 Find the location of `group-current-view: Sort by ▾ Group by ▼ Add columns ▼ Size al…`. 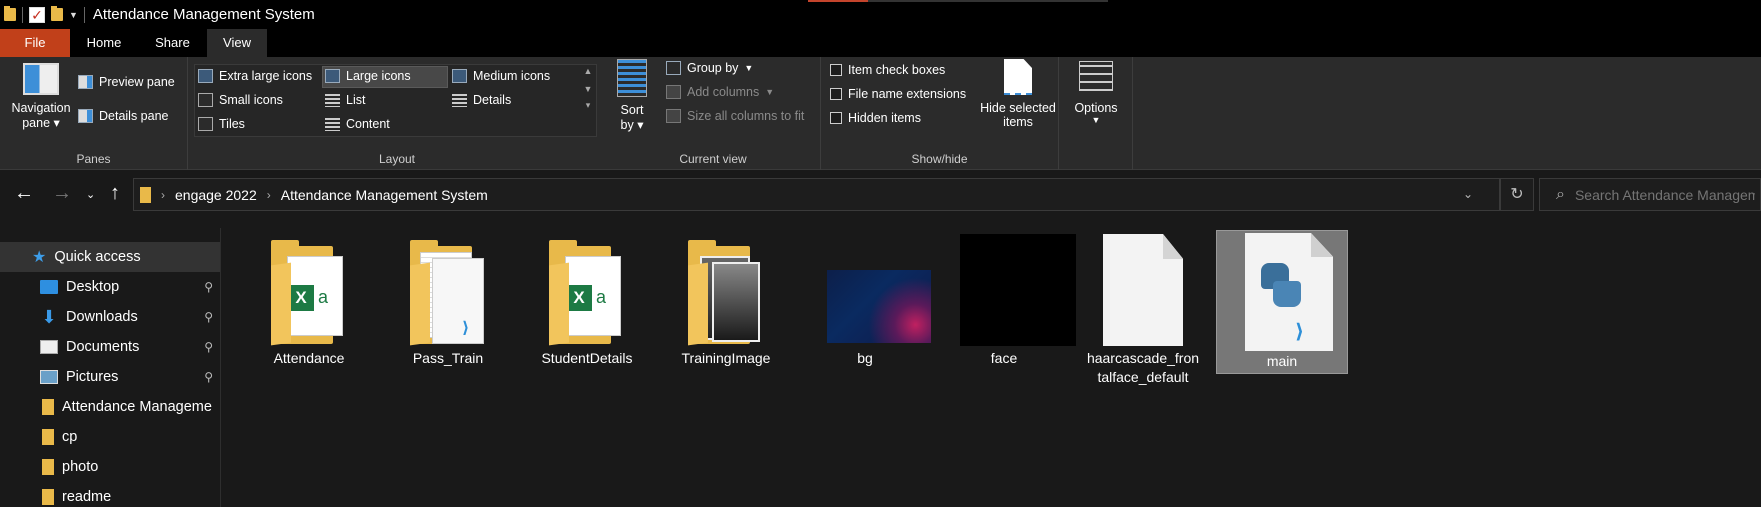

group-current-view: Sort by ▾ Group by ▼ Add columns ▼ Size al… is located at coordinates (713, 113).